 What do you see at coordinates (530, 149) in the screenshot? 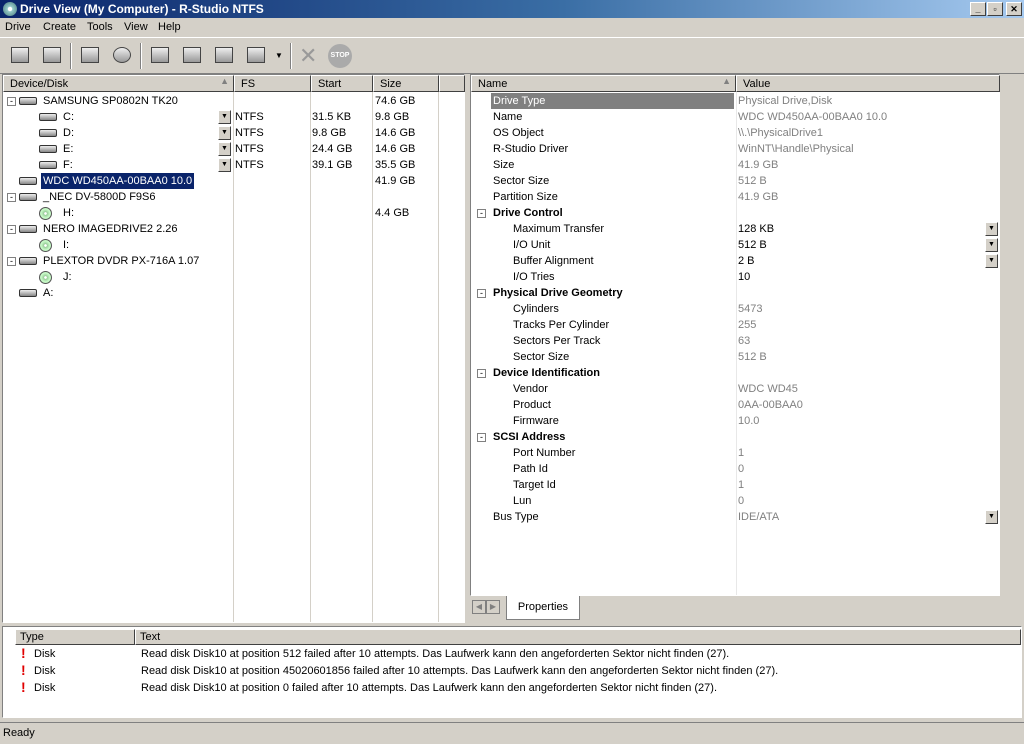
I see `property-name: R-Studio Driver` at bounding box center [530, 149].